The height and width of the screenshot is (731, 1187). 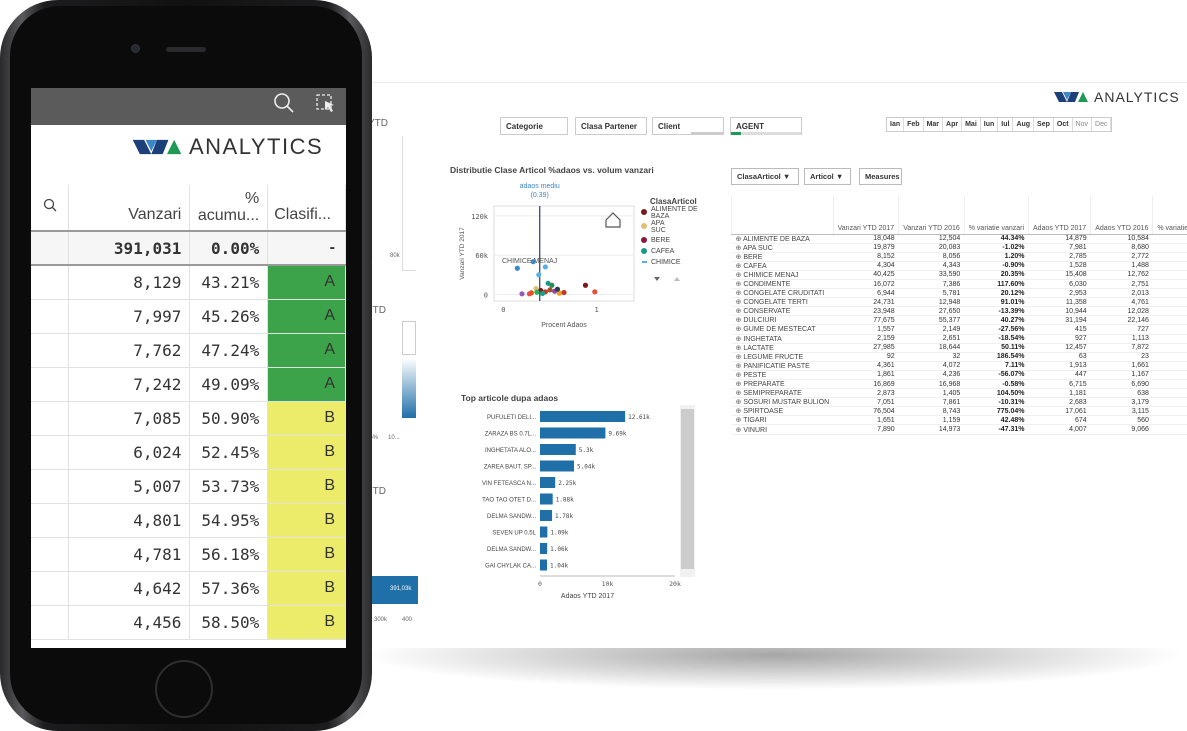 I want to click on dimension-articol: Articol ▼, so click(x=827, y=176).